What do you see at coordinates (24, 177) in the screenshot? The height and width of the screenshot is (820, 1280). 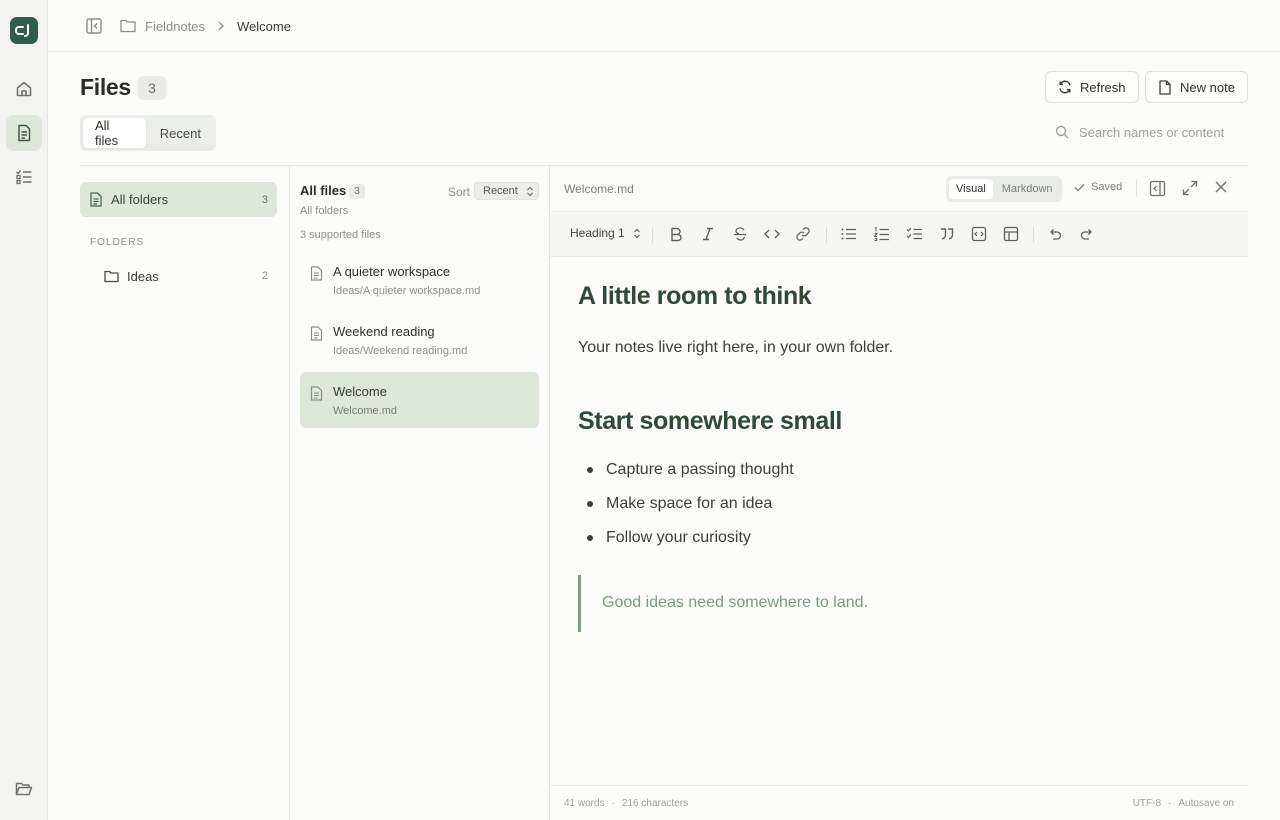 I see `rail-tasks-button` at bounding box center [24, 177].